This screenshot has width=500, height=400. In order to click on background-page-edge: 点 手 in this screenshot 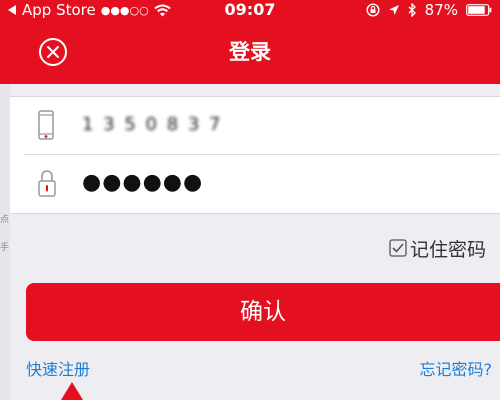, I will do `click(5, 242)`.